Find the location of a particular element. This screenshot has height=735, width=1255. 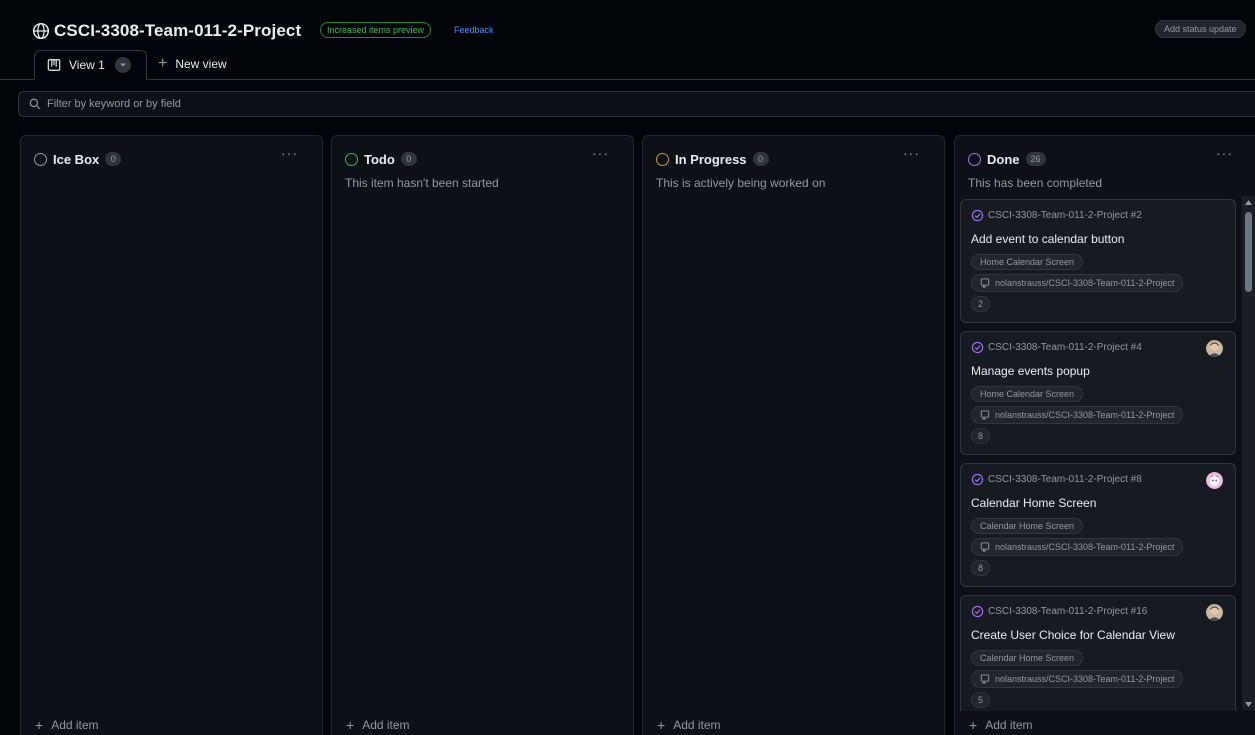

page-title: CSCI-3308-Team-011-2-Project is located at coordinates (178, 30).